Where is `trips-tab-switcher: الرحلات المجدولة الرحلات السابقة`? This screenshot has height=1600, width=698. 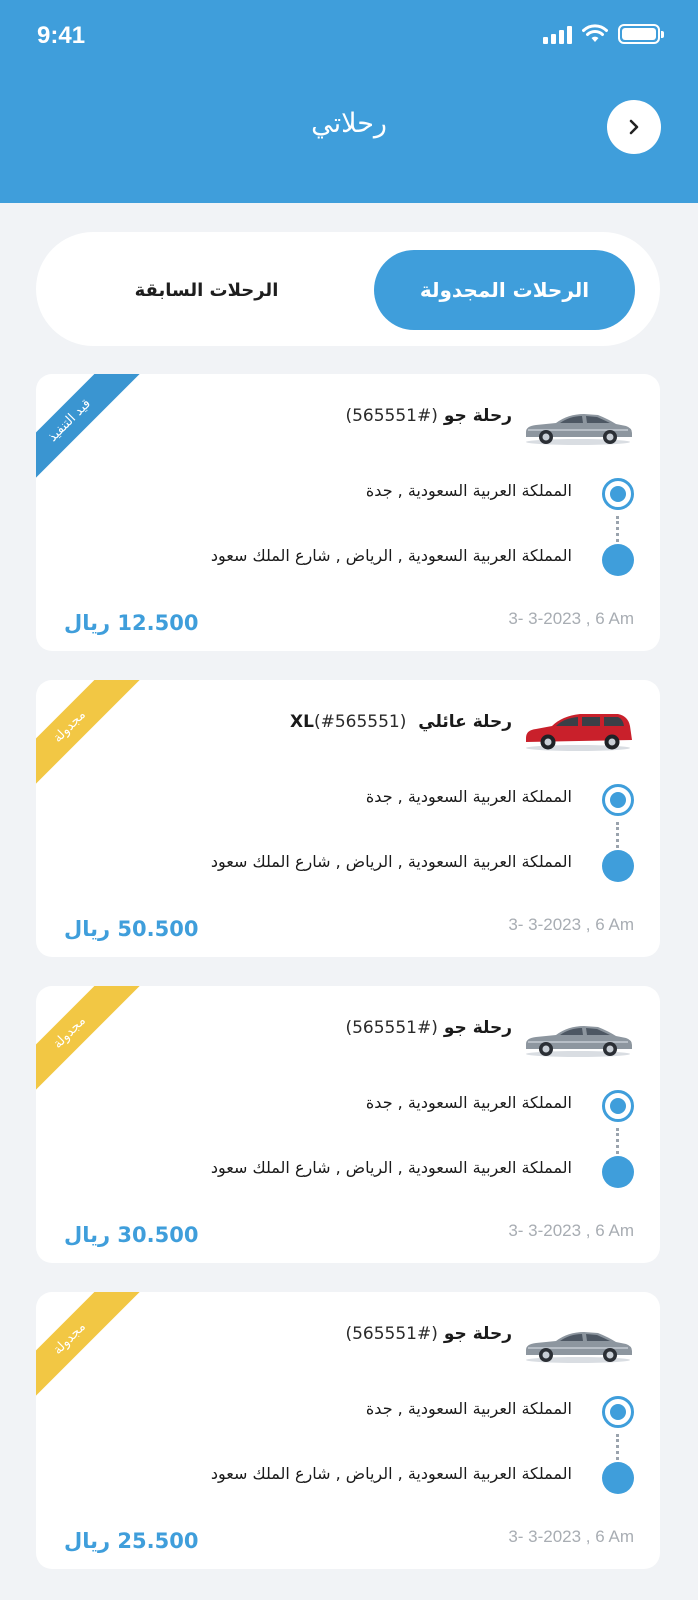
trips-tab-switcher: الرحلات المجدولة الرحلات السابقة is located at coordinates (348, 289).